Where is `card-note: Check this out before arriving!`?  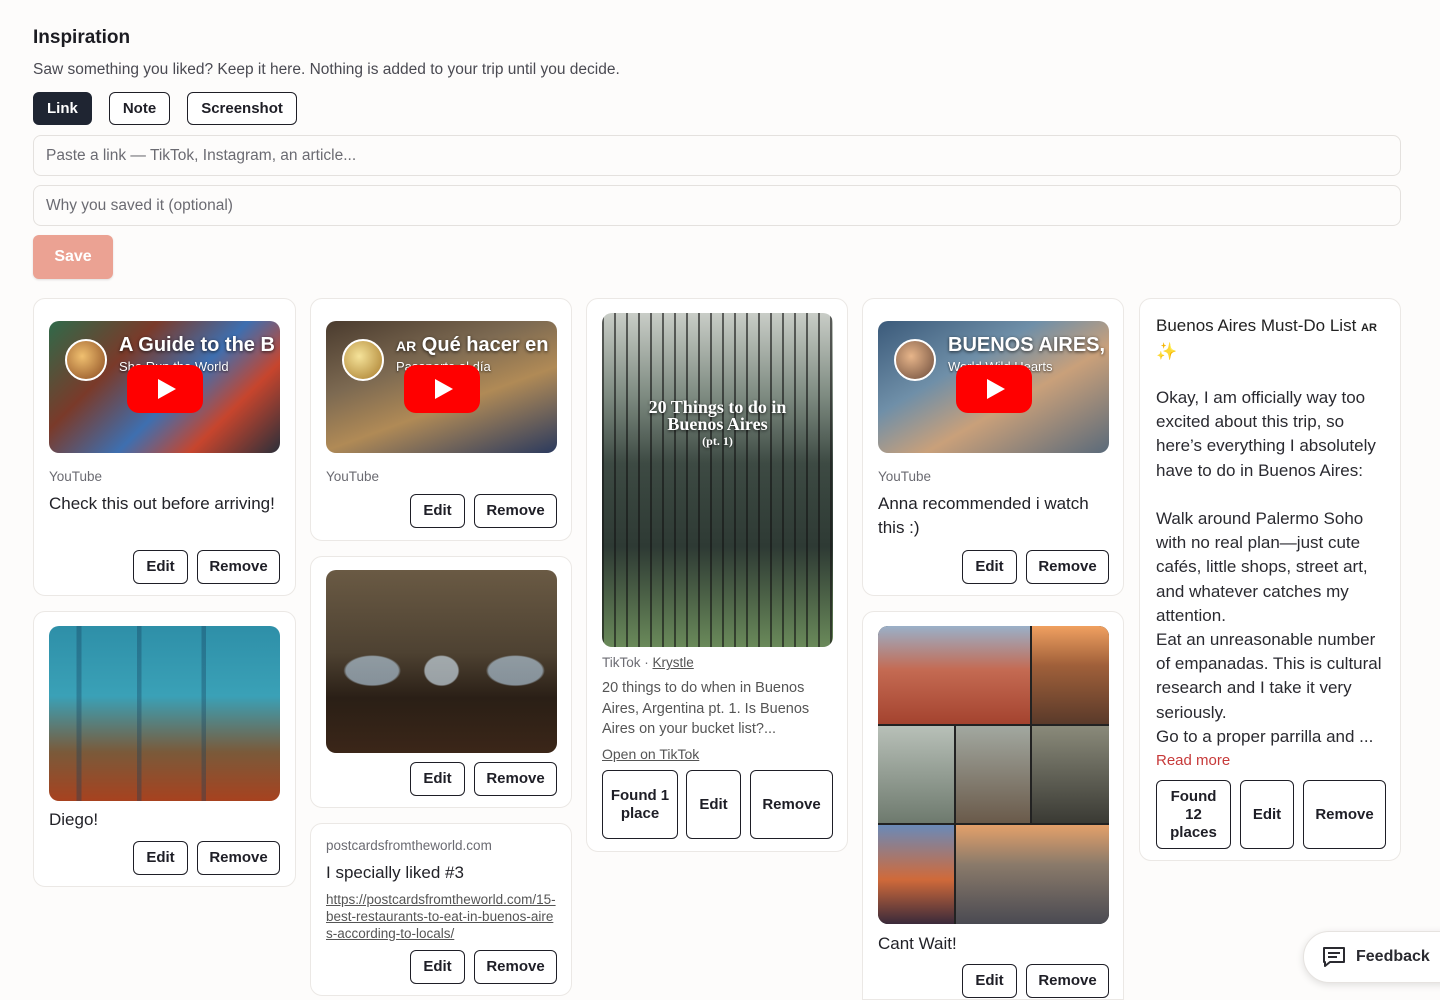 card-note: Check this out before arriving! is located at coordinates (162, 503).